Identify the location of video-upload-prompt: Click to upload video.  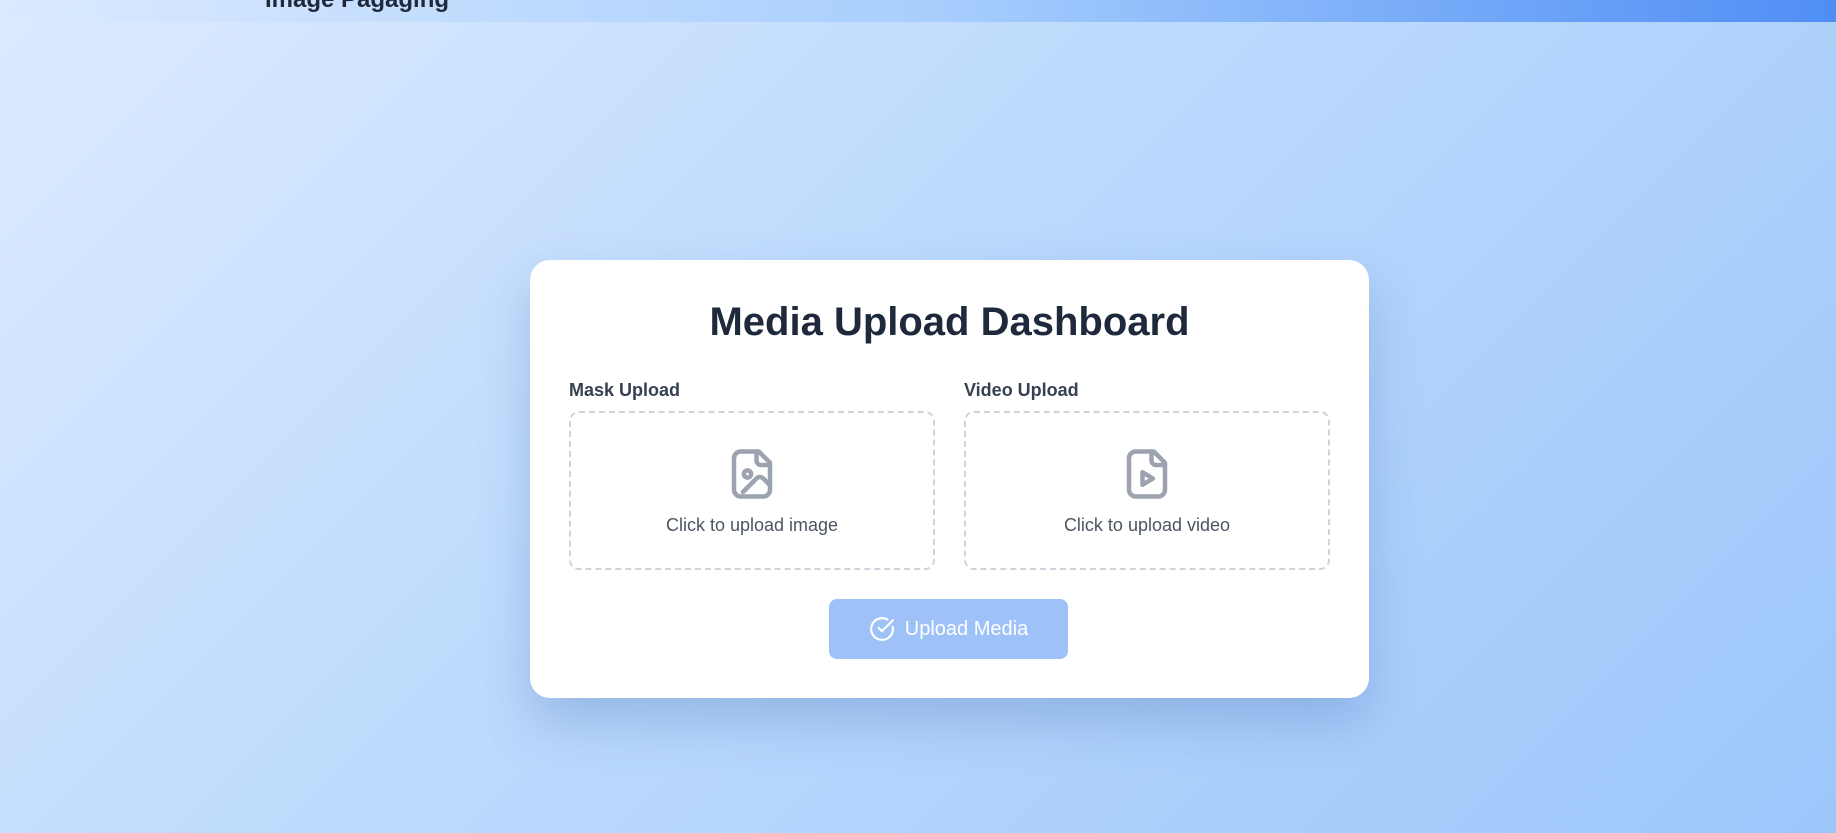
(1147, 525).